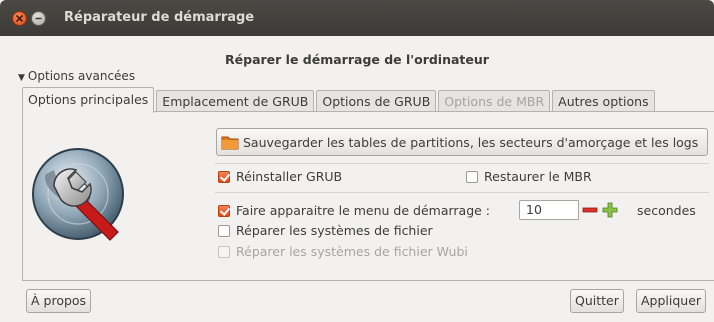  What do you see at coordinates (597, 301) in the screenshot?
I see `quit-button: Quitter` at bounding box center [597, 301].